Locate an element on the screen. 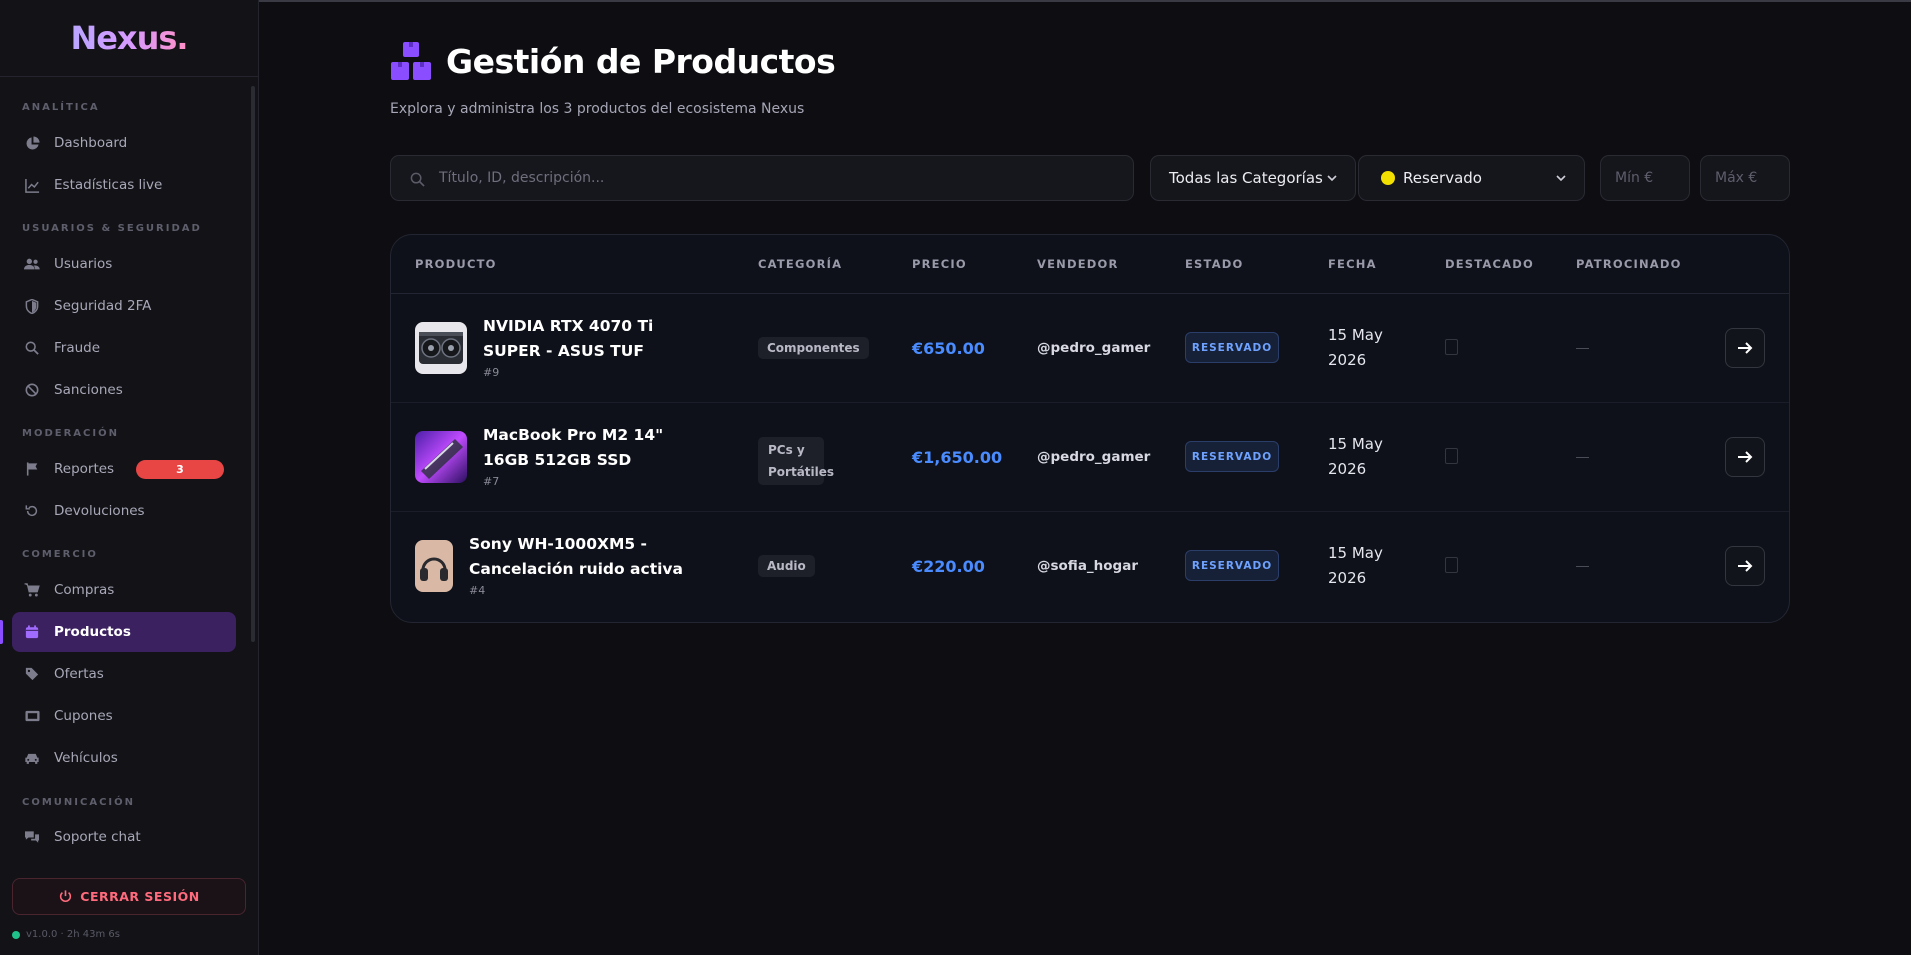  section-usuarios: USUARIOS & SEGURIDAD is located at coordinates (112, 228).